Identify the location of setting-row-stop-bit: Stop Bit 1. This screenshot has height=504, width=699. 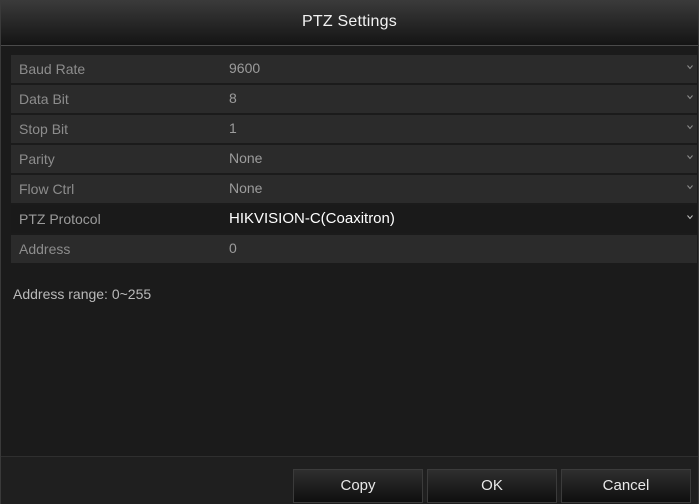
(354, 129).